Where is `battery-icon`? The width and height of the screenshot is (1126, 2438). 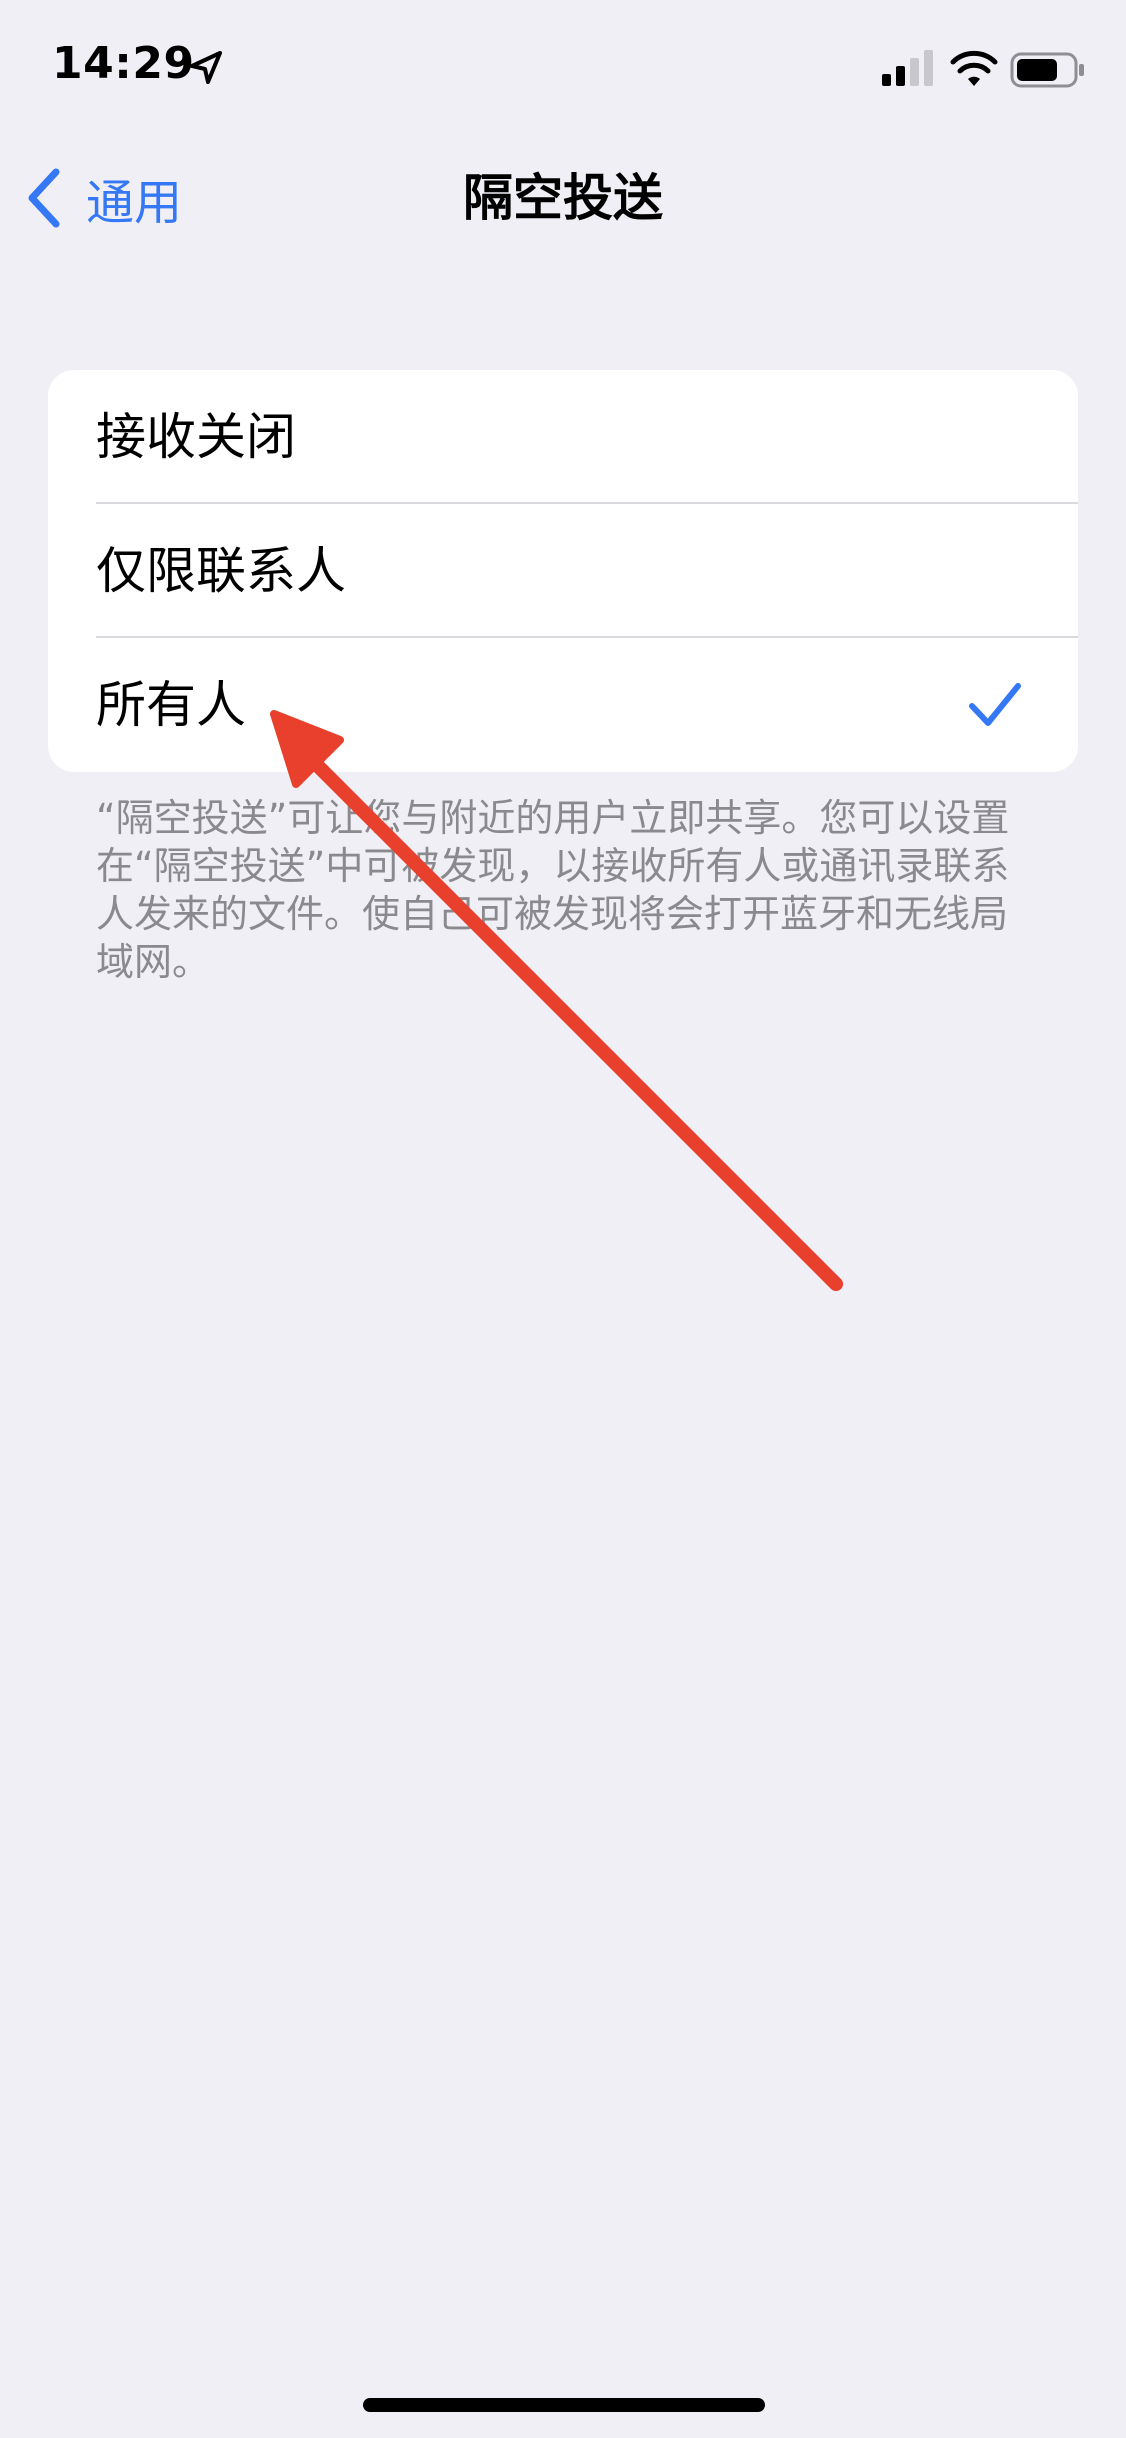
battery-icon is located at coordinates (1047, 70).